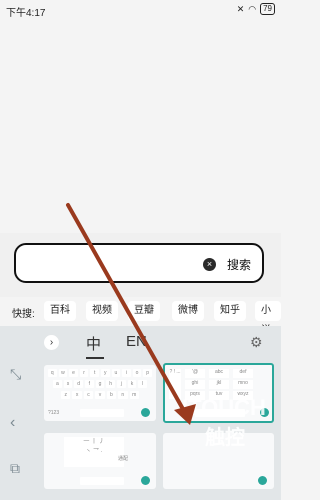  I want to click on quick-search-bar: 快搜: 百科 视频 豆瓣 微博 知乎 小说, so click(140, 317).